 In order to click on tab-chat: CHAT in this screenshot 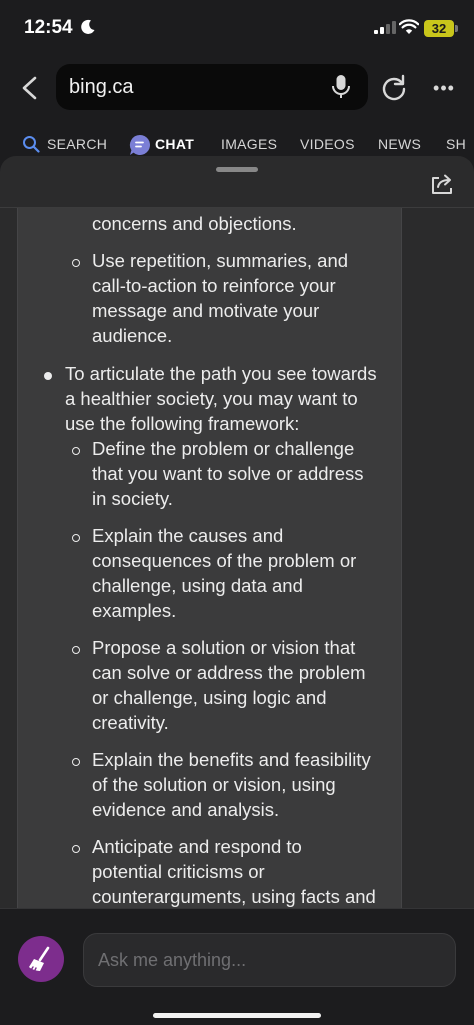, I will do `click(174, 144)`.